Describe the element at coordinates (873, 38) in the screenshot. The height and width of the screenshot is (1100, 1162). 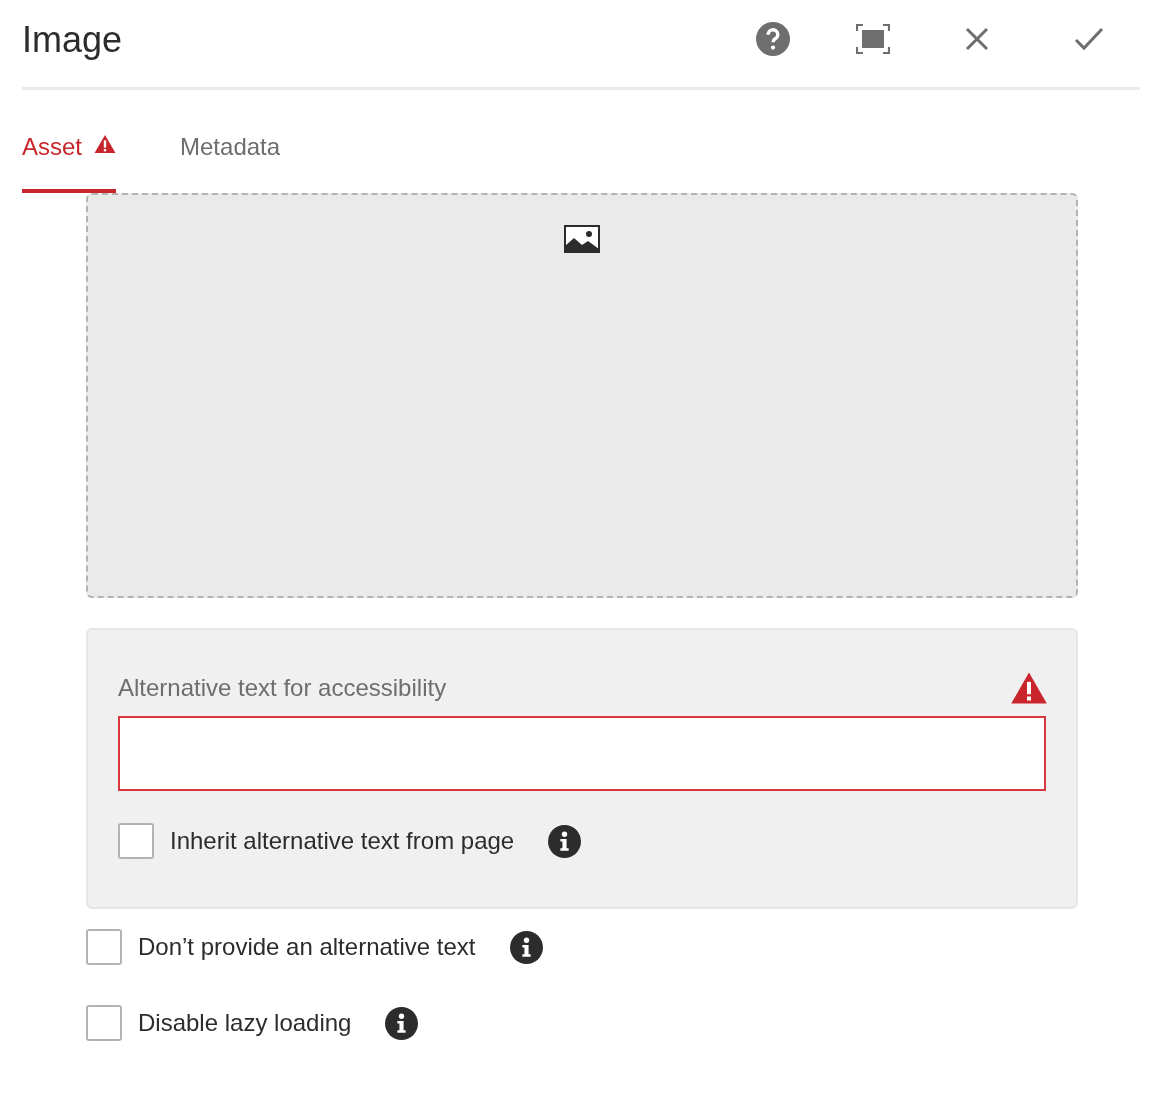
I see `fullscreen-icon` at that location.